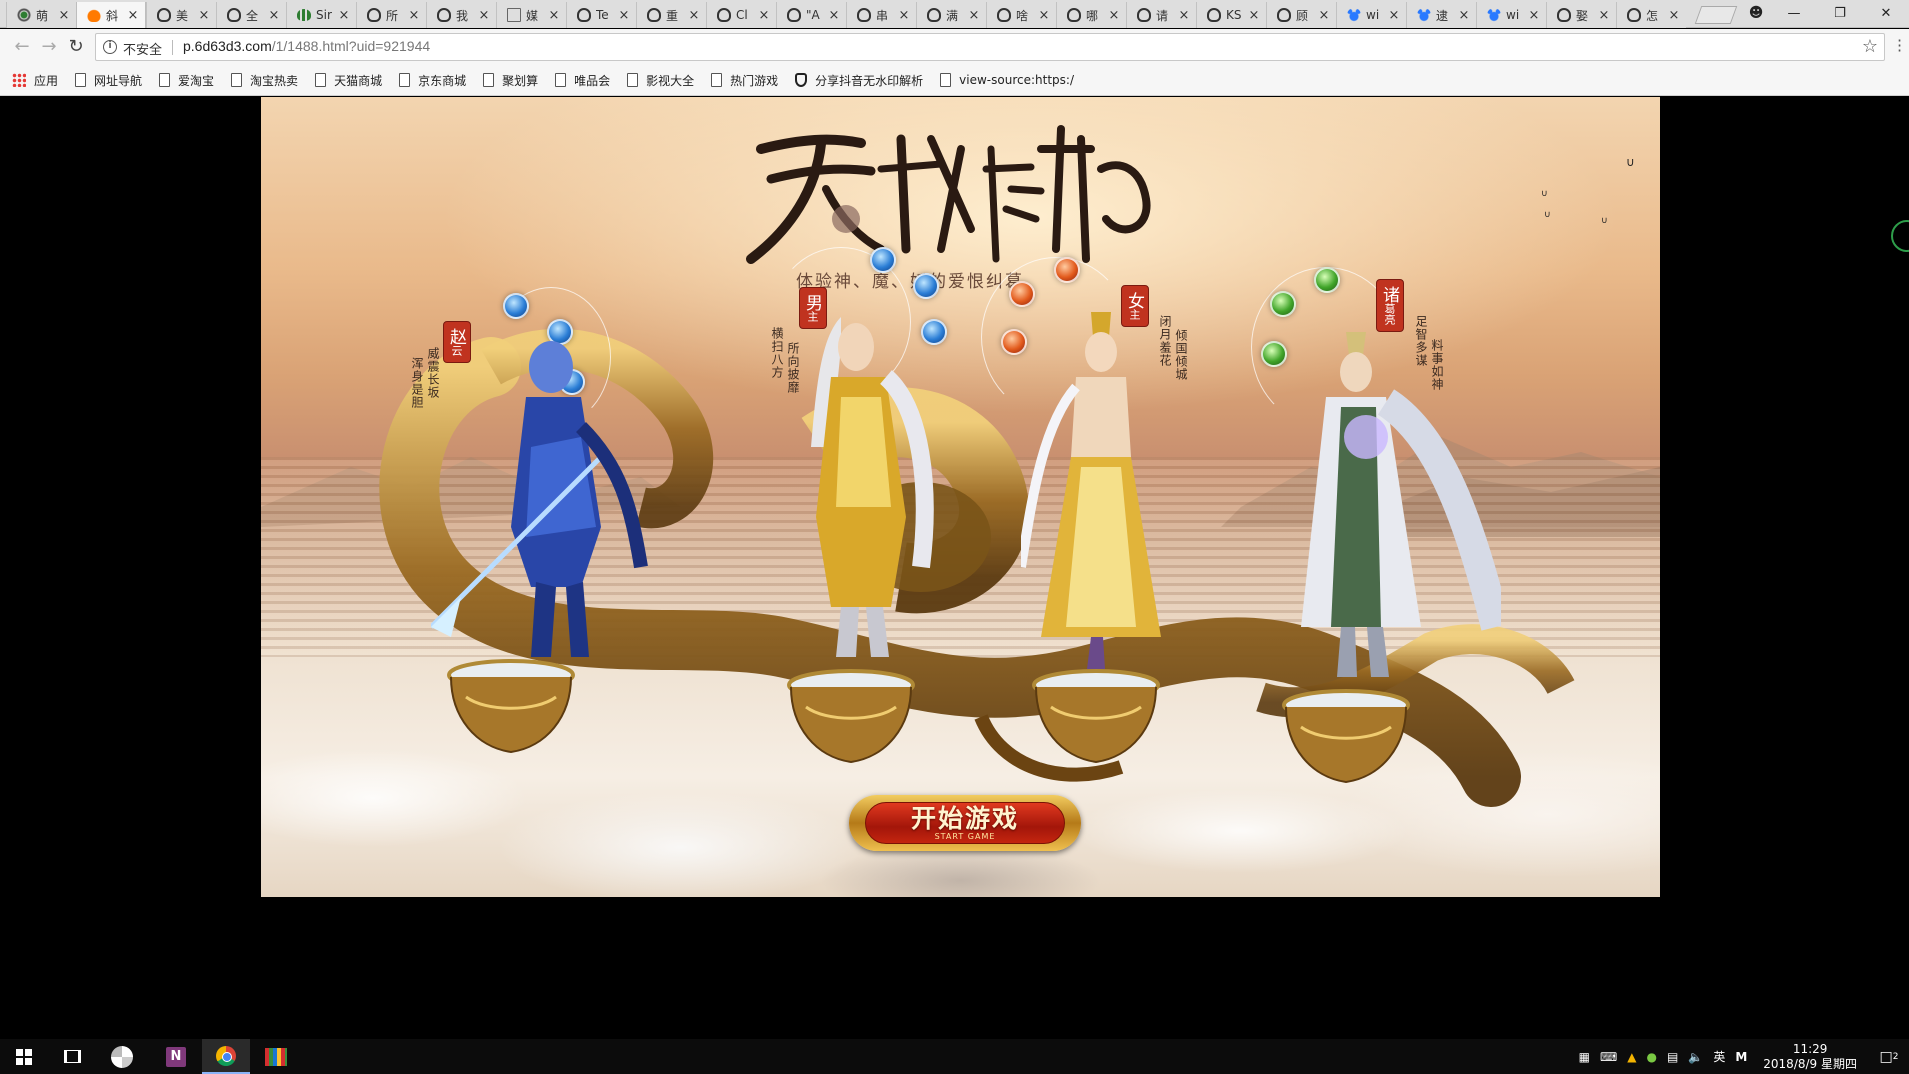 This screenshot has height=1074, width=1909. Describe the element at coordinates (461, 15) in the screenshot. I see `browser-tab: 我 ×` at that location.